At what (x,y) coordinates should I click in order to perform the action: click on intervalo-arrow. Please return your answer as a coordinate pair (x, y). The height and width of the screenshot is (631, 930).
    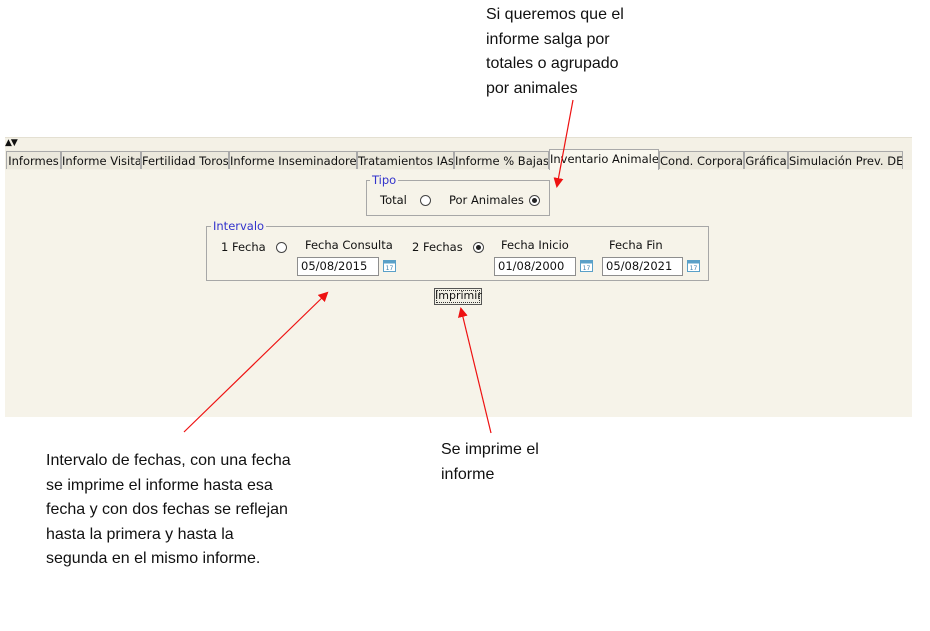
    Looking at the image, I should click on (256, 362).